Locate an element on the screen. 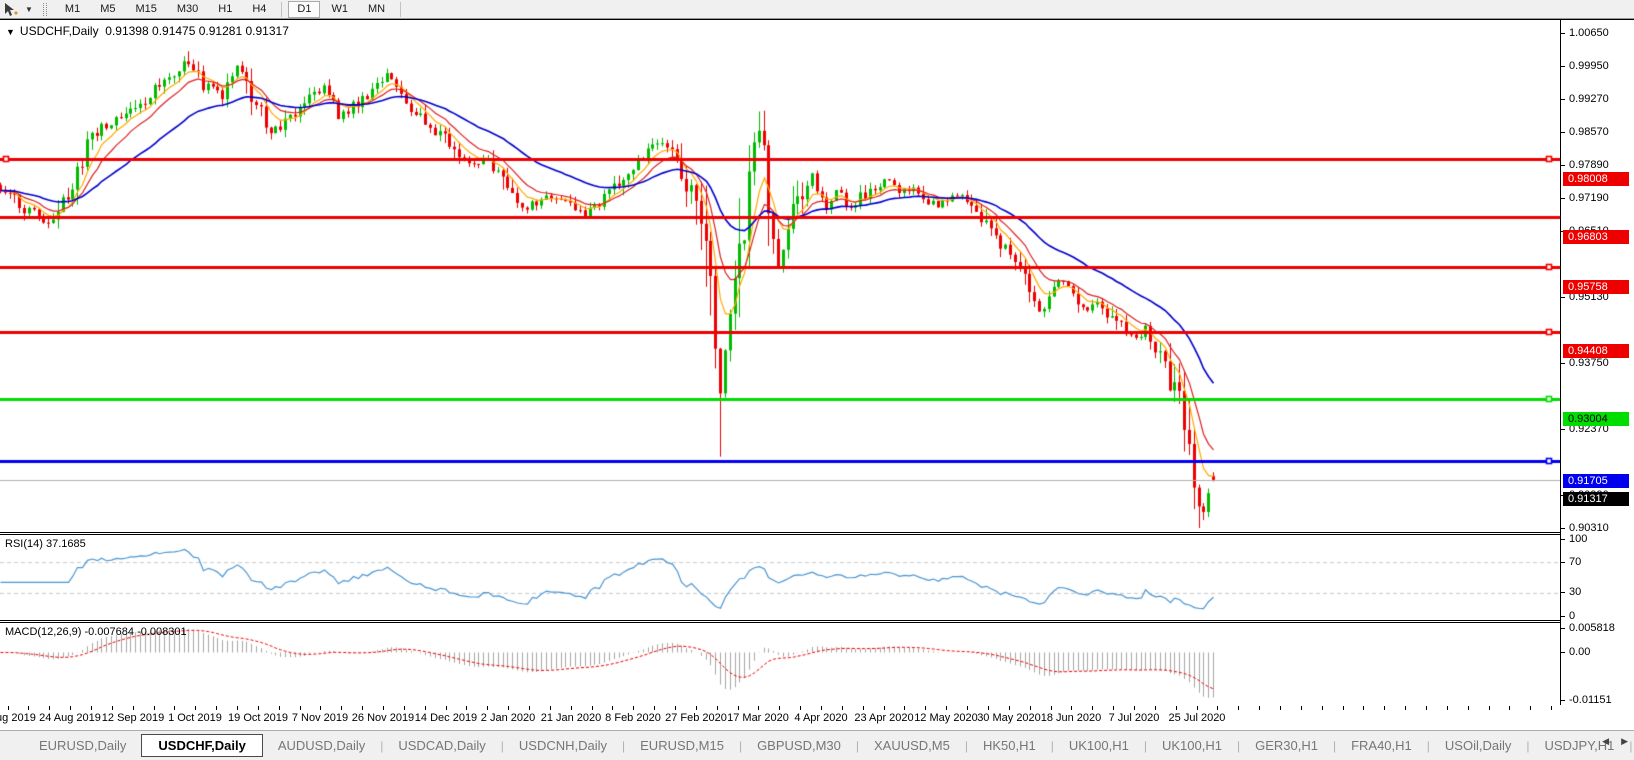 The image size is (1634, 760). symbol-tab-eurusd-daily: EURUSD,Daily is located at coordinates (82, 745).